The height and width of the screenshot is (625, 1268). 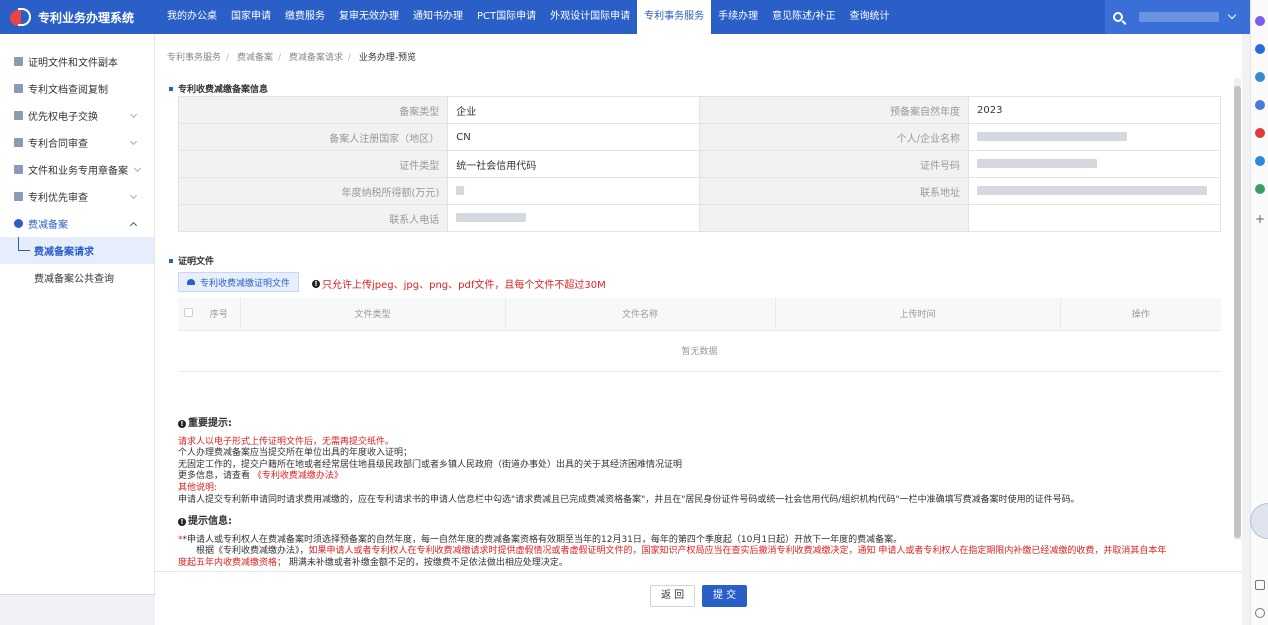 I want to click on upload-certificate-button: 专利收费减缴证明文件, so click(x=239, y=282).